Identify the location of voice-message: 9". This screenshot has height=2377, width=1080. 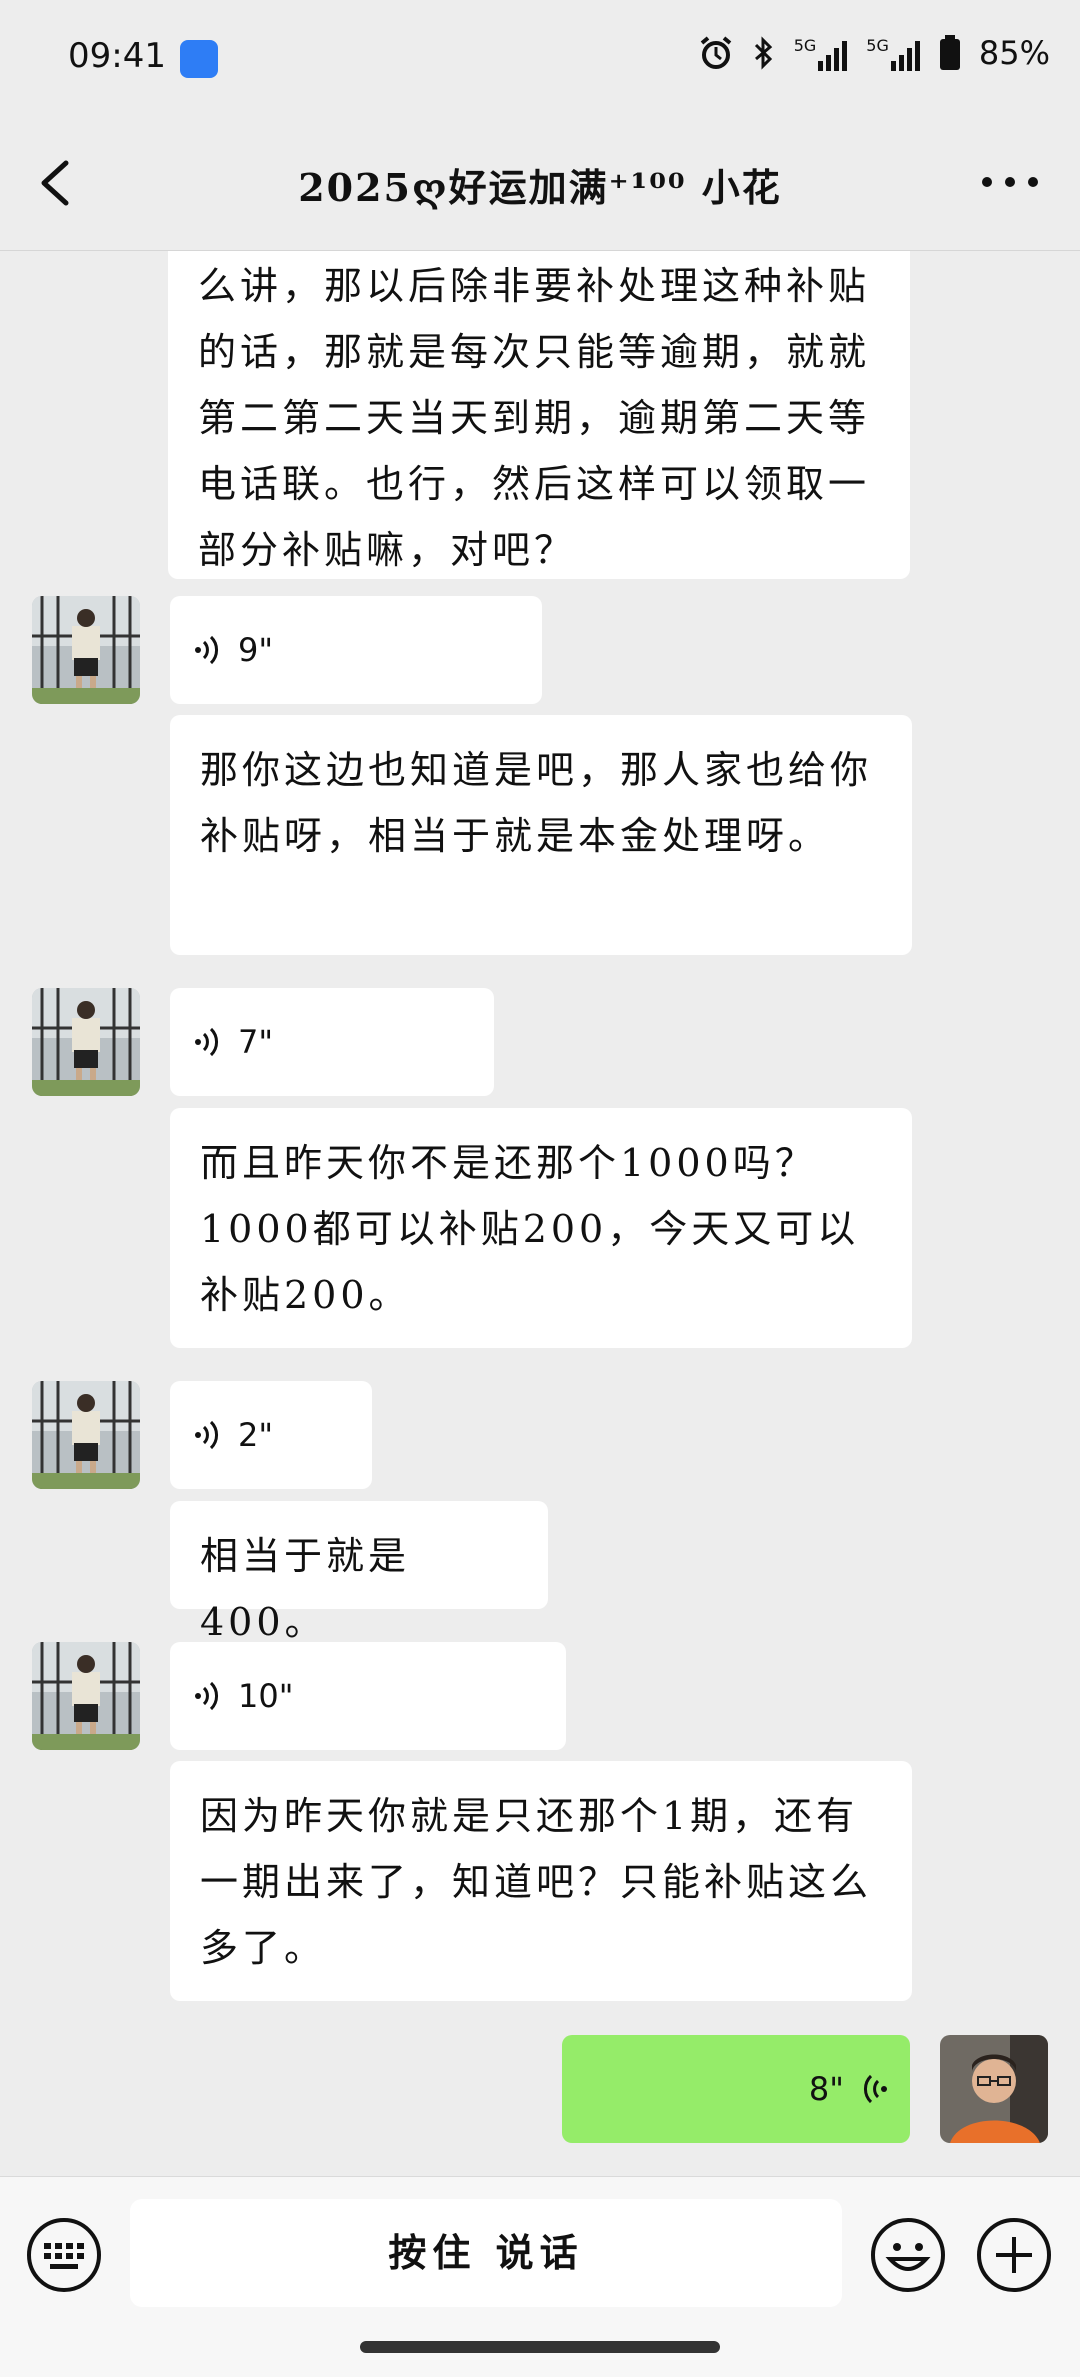
(356, 650).